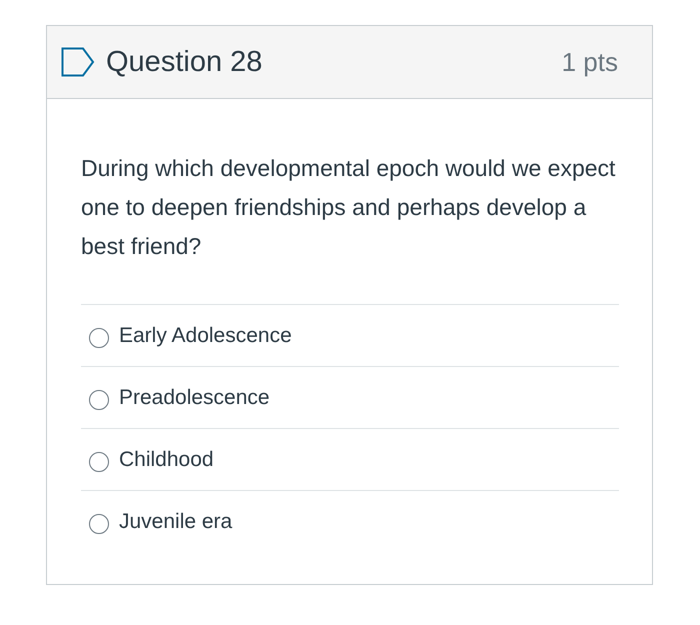 The width and height of the screenshot is (700, 625). I want to click on answer-label: Early Adolescence, so click(205, 336).